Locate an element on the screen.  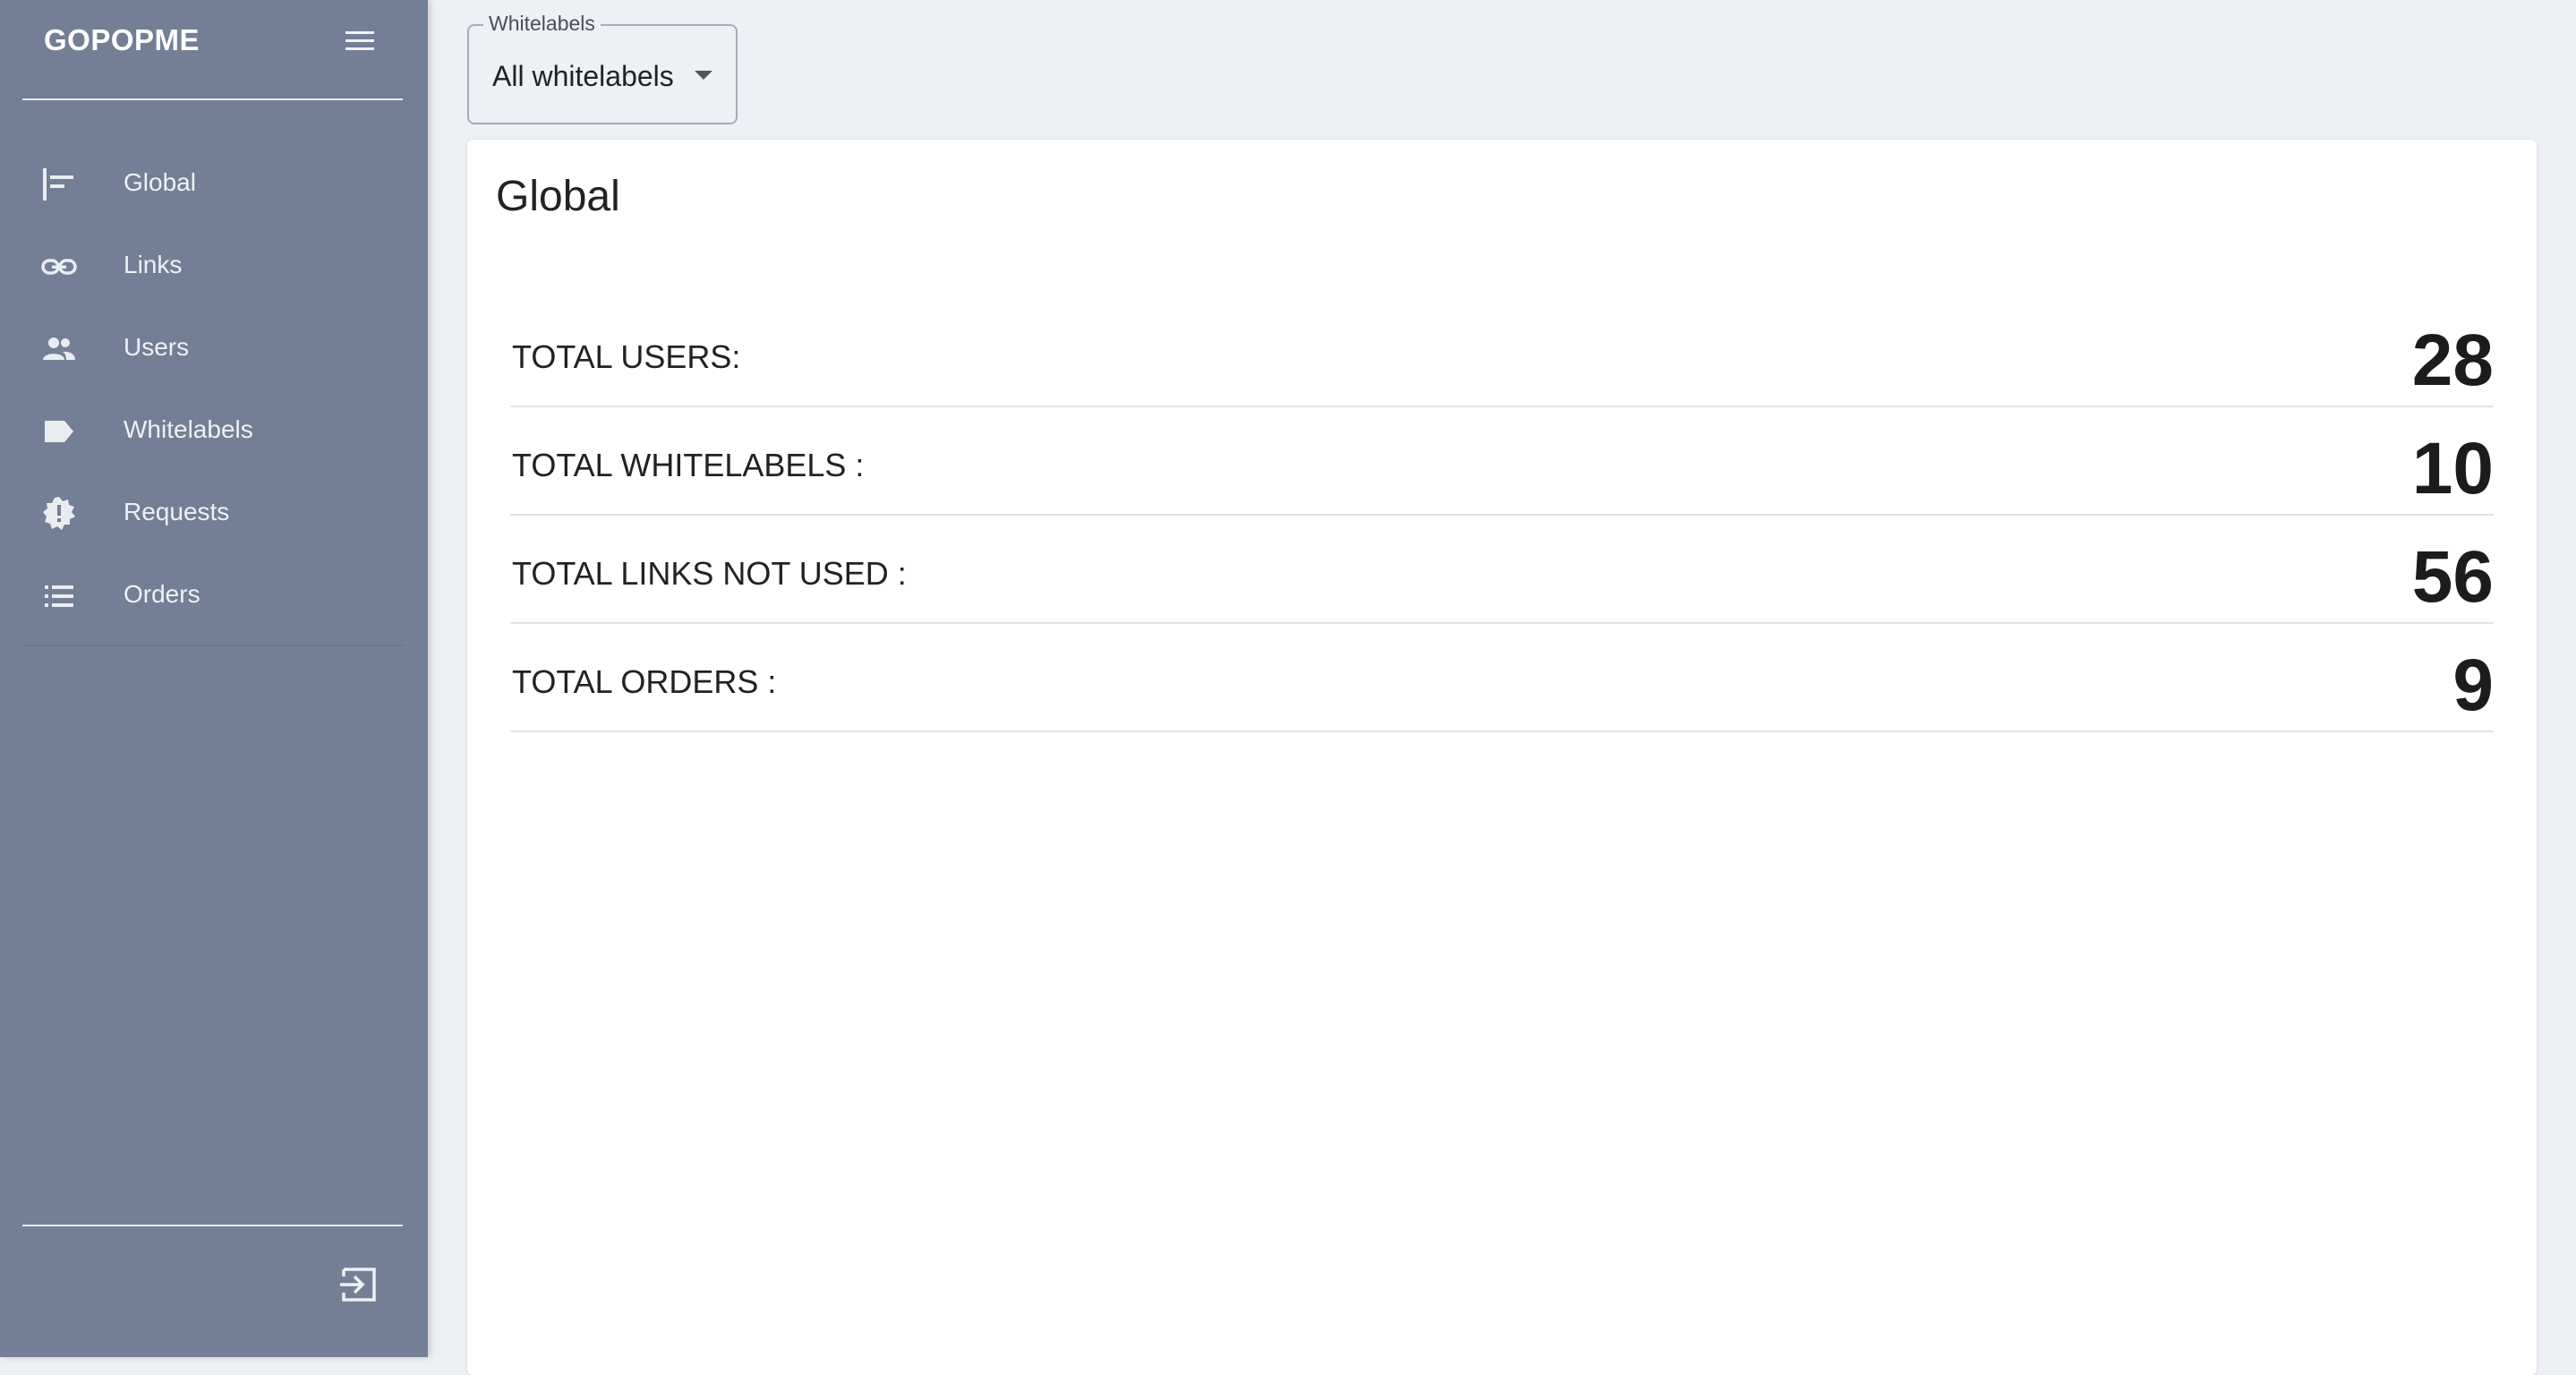
stat-value: 56 is located at coordinates (2452, 577).